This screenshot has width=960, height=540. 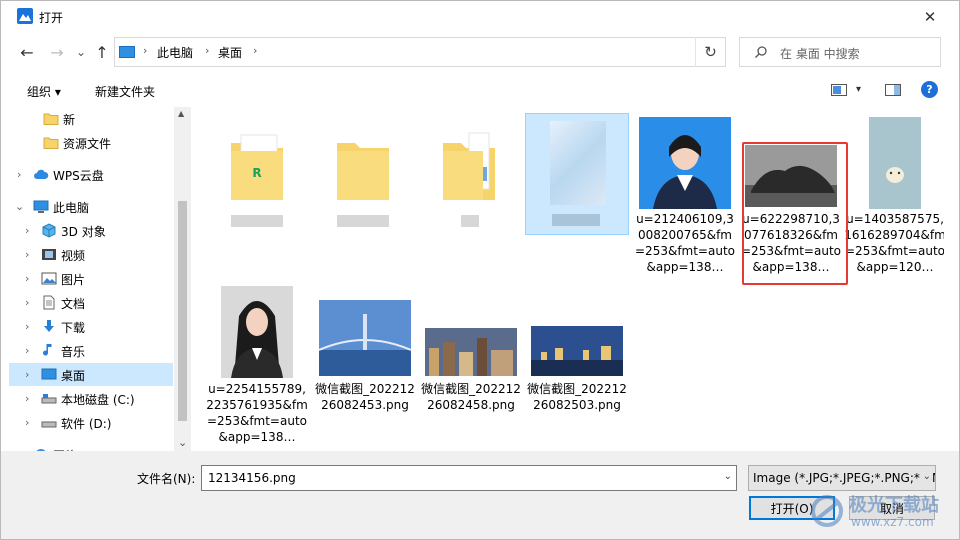 What do you see at coordinates (791, 176) in the screenshot?
I see `rock-photo-thumbnail` at bounding box center [791, 176].